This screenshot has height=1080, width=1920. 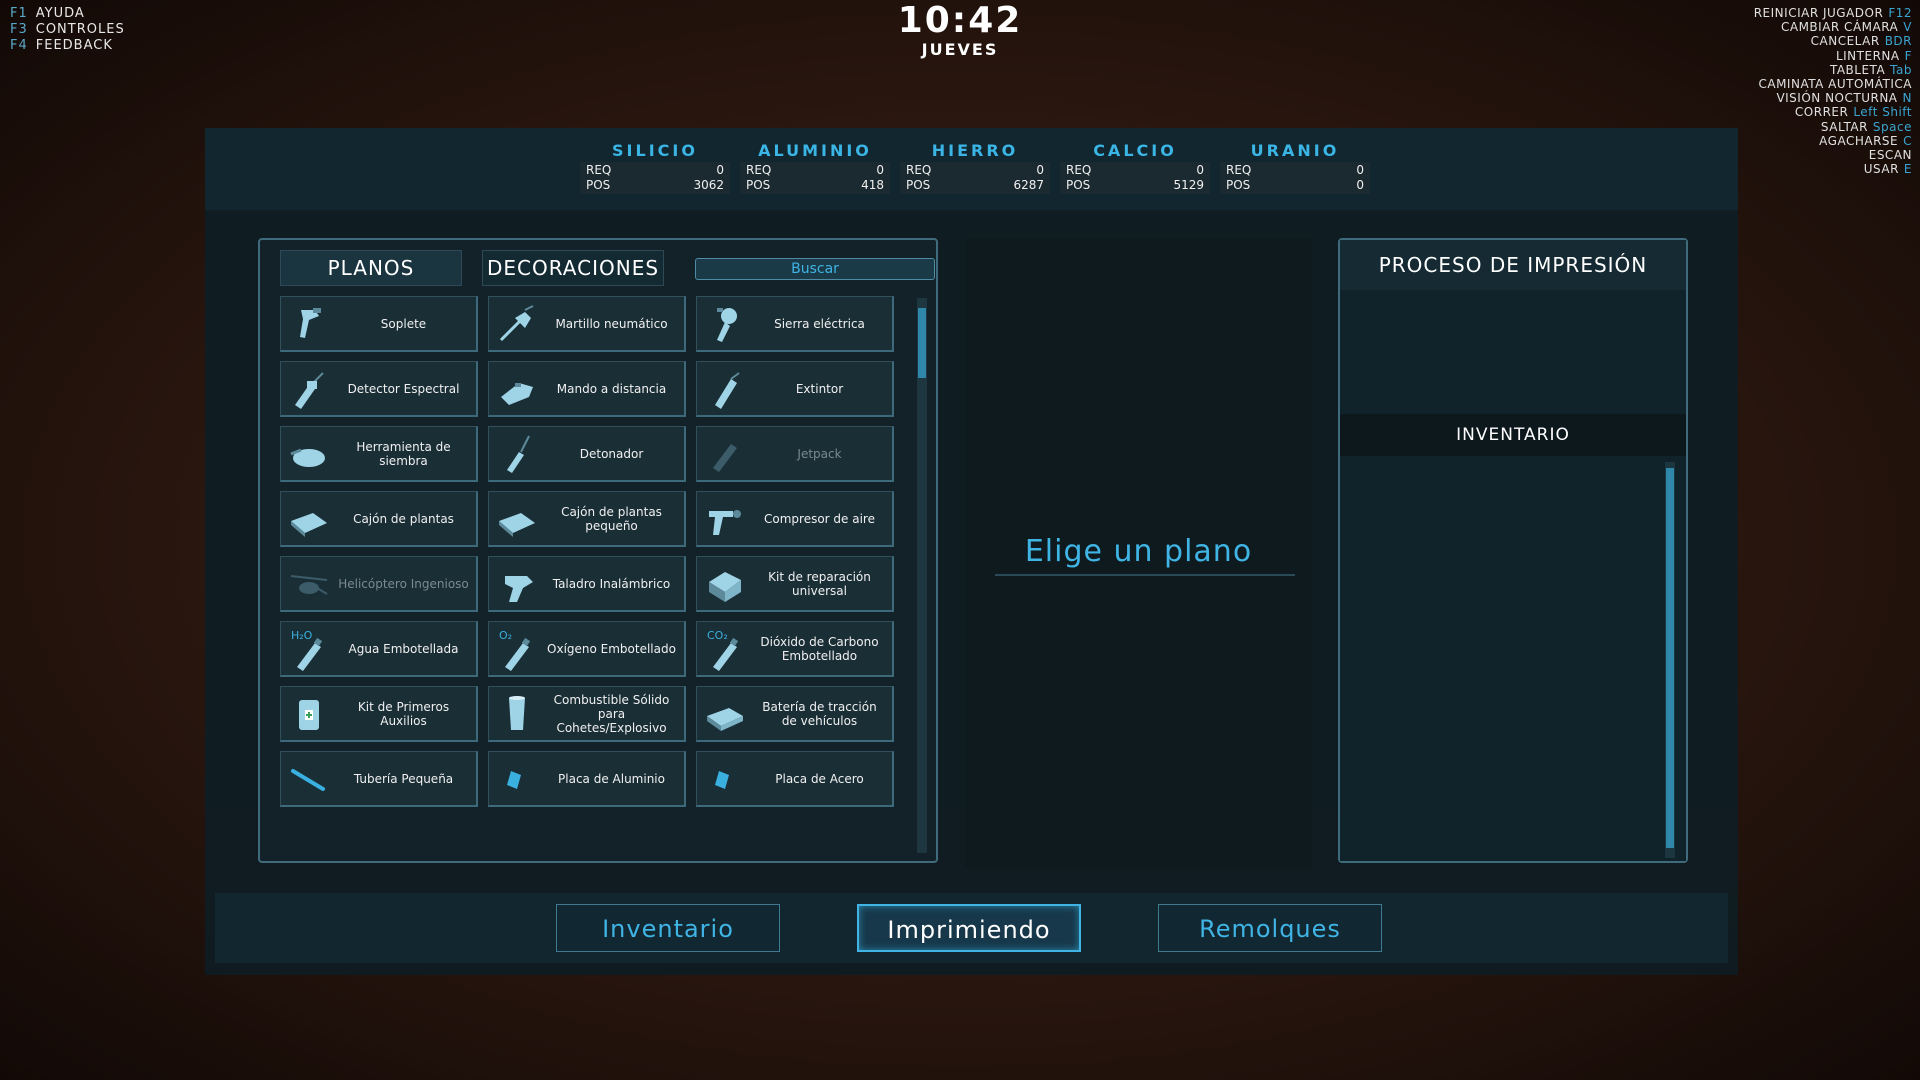 I want to click on blueprint-item: Compresor de aire, so click(x=795, y=519).